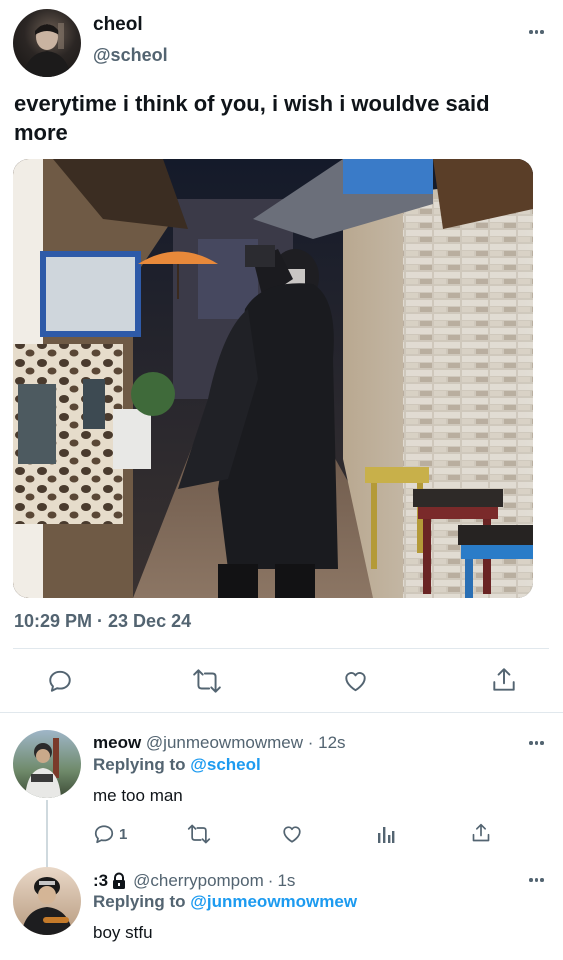 The width and height of the screenshot is (563, 960). I want to click on reply1-header: meow @junmeowmowmew · 12s, so click(219, 743).